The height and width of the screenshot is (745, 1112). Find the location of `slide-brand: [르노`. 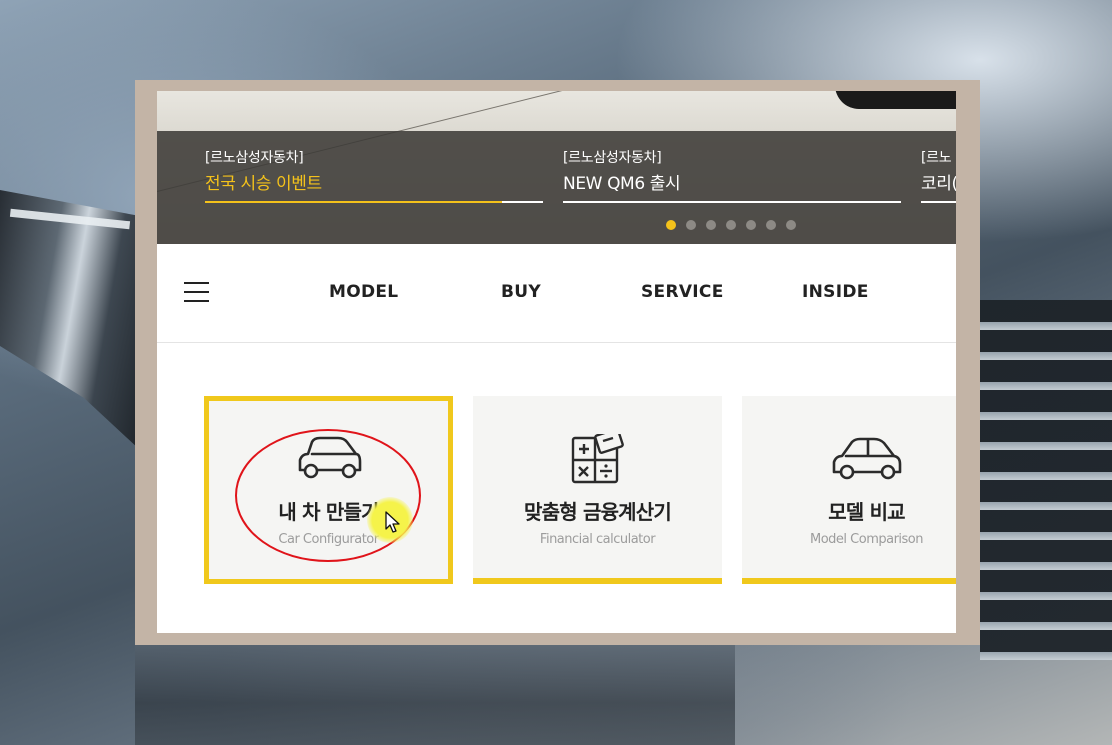

slide-brand: [르노 is located at coordinates (936, 158).